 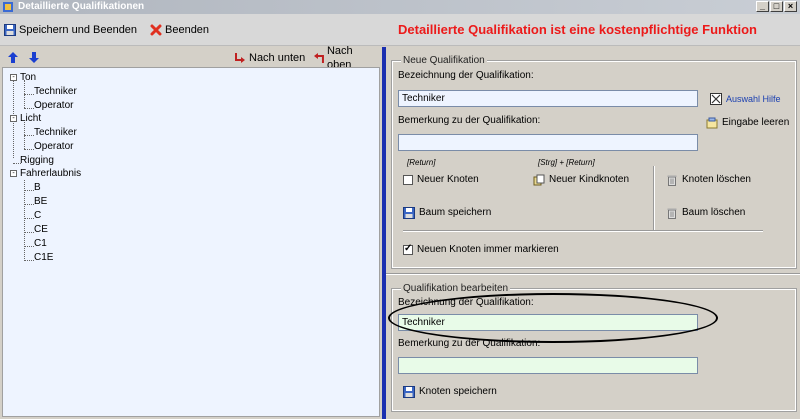 What do you see at coordinates (37, 188) in the screenshot?
I see `tree-node: B` at bounding box center [37, 188].